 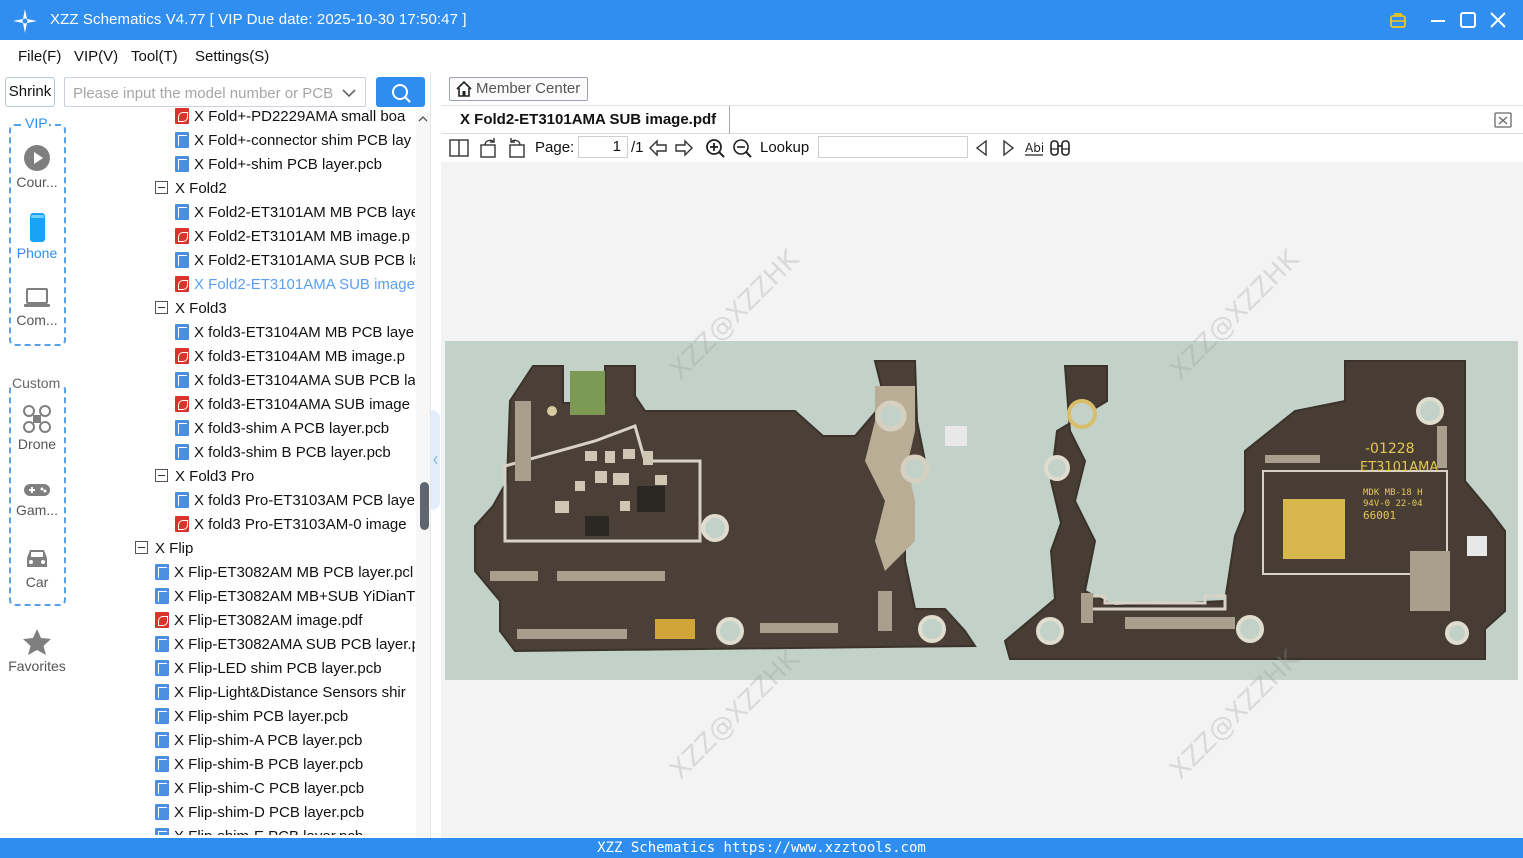 I want to click on sidebar-item-label: Favorites, so click(x=37, y=666).